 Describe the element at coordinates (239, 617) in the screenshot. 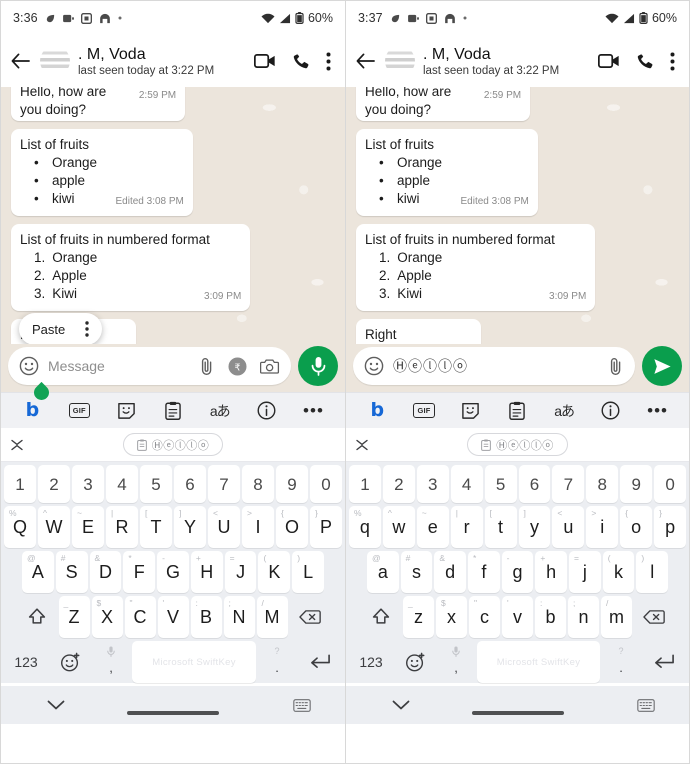

I see `key-n: ; N` at that location.